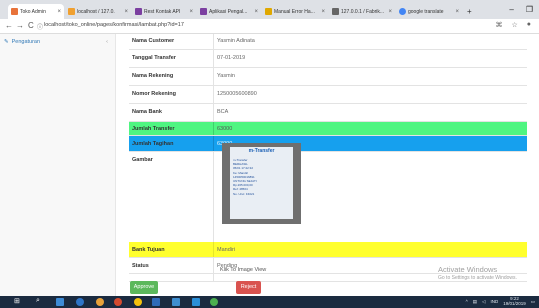 This screenshot has height=308, width=539. Describe the element at coordinates (500, 301) in the screenshot. I see `system-tray: ^ ▤ ◁ IND 9:22 19/01/2019 ▭` at that location.